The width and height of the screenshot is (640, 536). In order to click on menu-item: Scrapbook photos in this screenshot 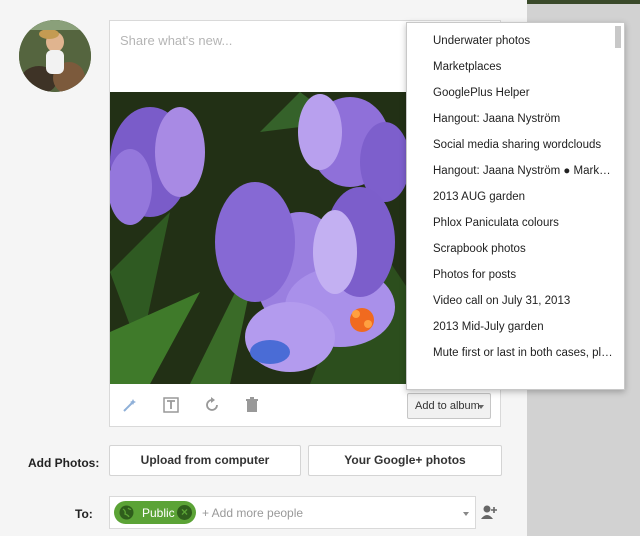, I will do `click(523, 253)`.